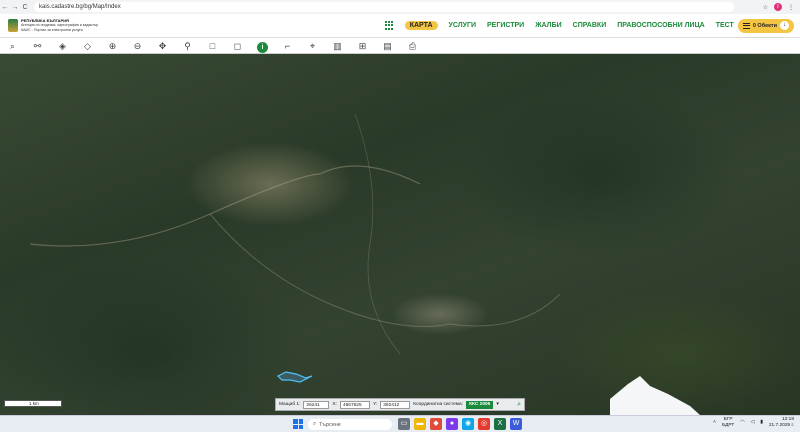 This screenshot has width=800, height=432. I want to click on map-toolbar: ⌕ ⚯ ◈ ◇ ⊕ ⊖ ✥ ⚲ □ ◻ i ⌐ ⌖ ▥ ⊞ ▤ ⎙, so click(400, 46).